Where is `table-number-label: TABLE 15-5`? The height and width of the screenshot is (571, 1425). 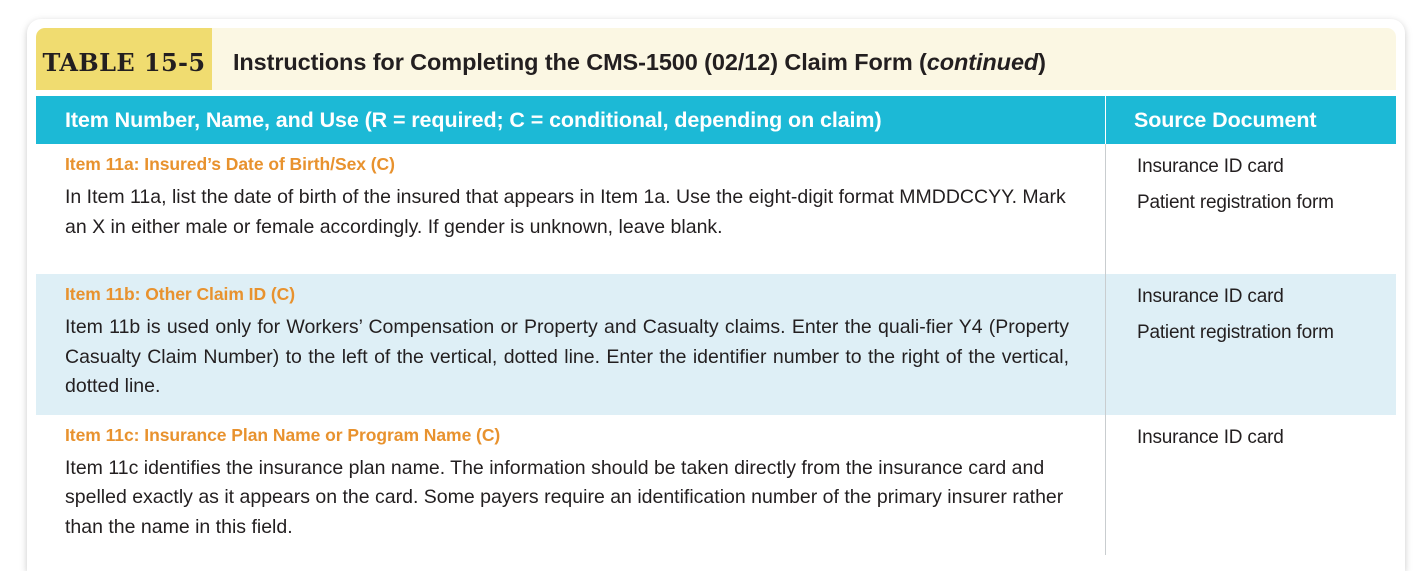
table-number-label: TABLE 15-5 is located at coordinates (124, 62).